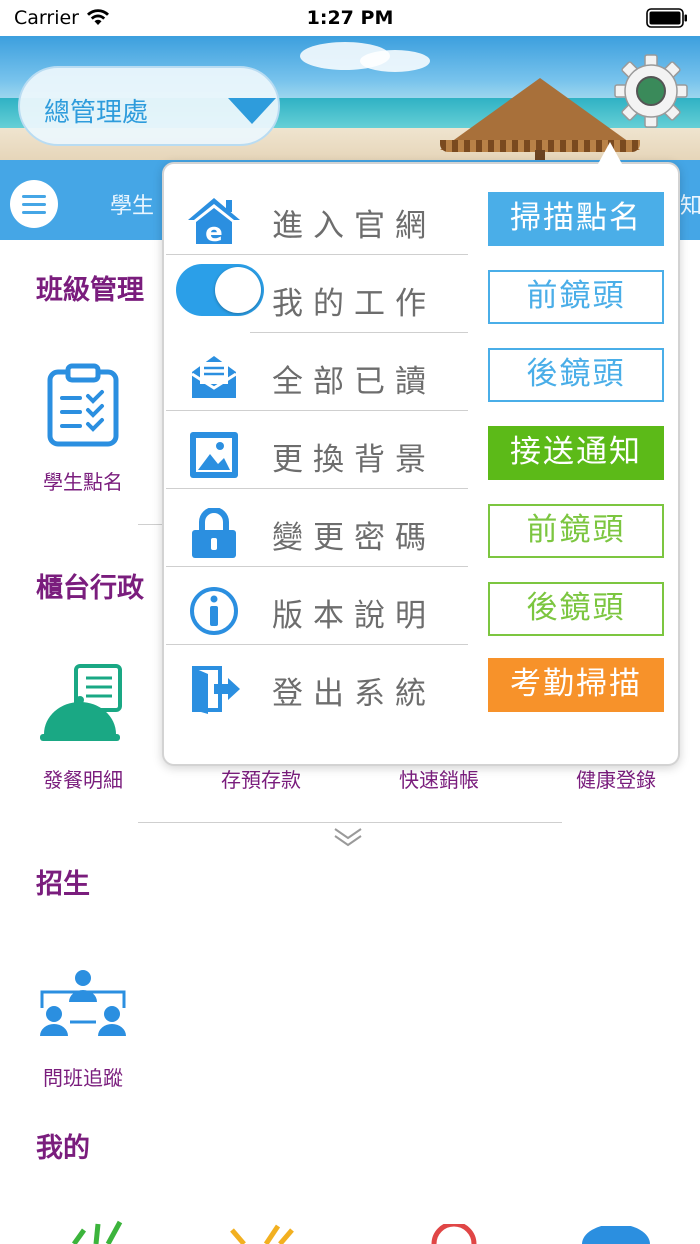  I want to click on pickup-front-camera-button: 前鏡頭, so click(576, 531).